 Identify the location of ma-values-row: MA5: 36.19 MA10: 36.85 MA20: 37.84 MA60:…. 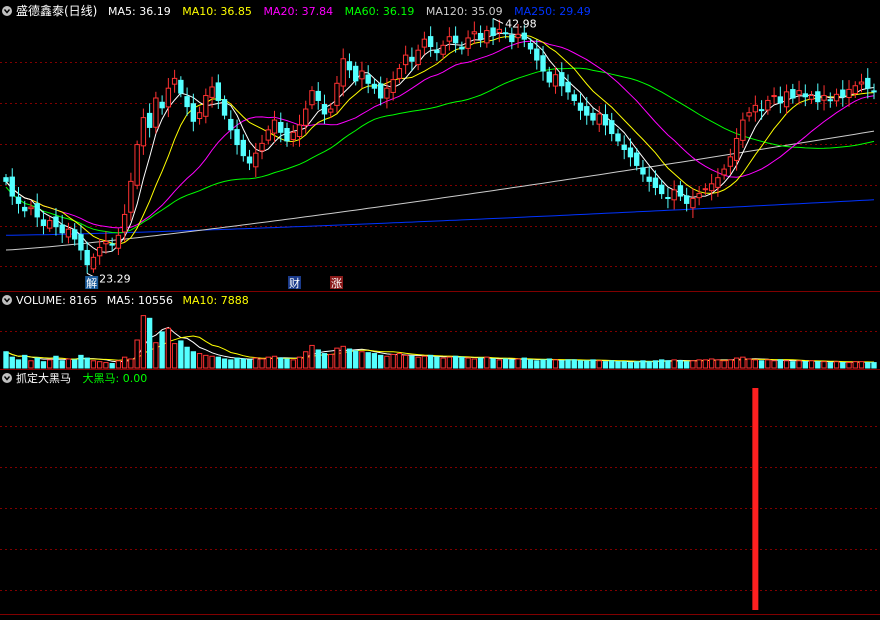
(349, 11).